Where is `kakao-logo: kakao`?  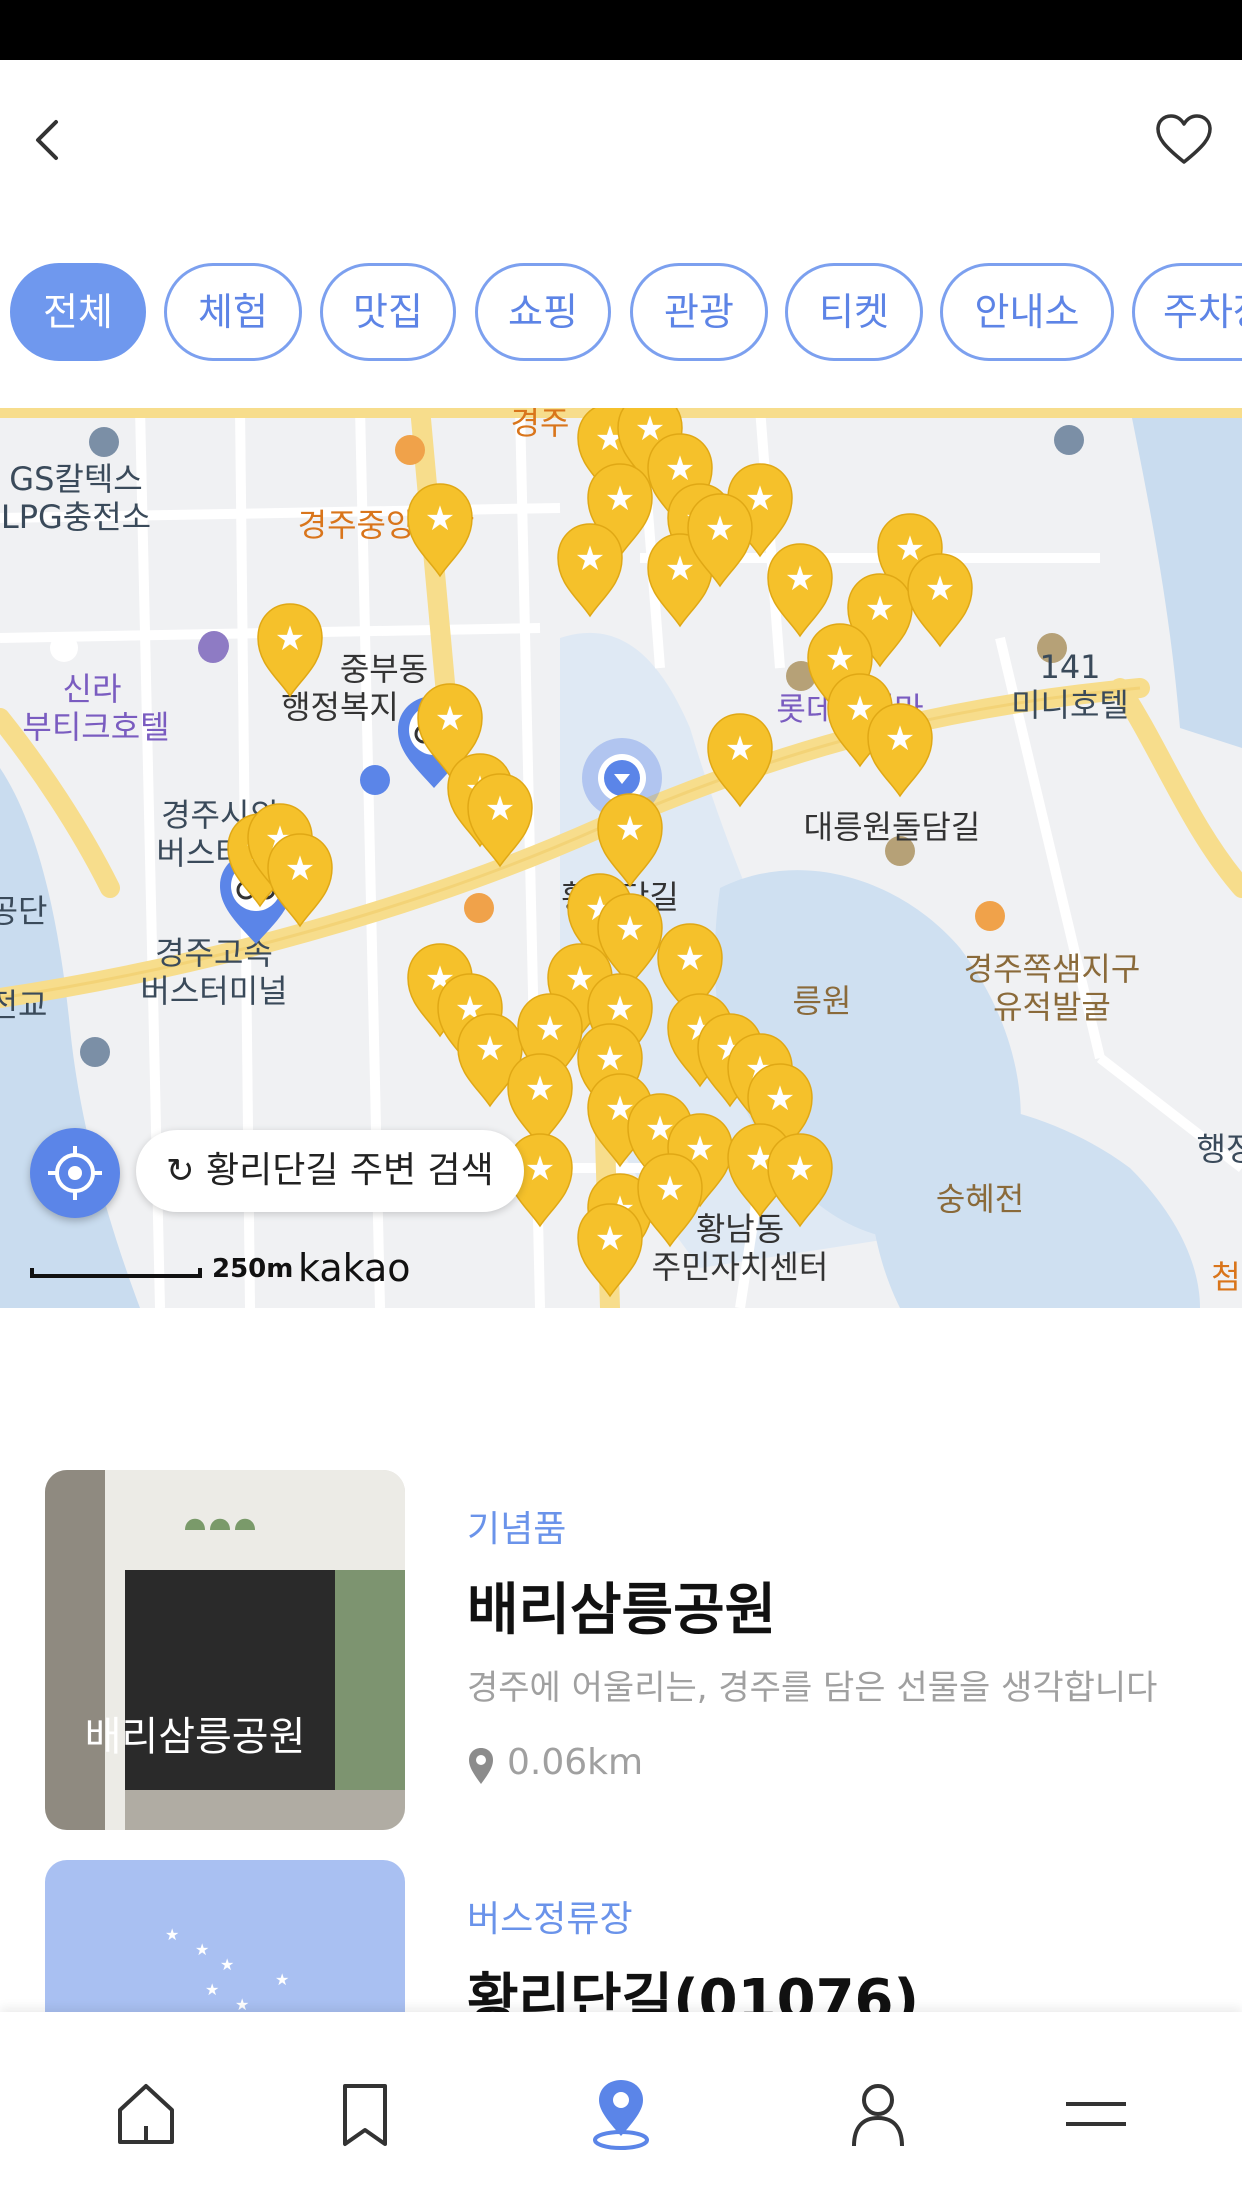 kakao-logo: kakao is located at coordinates (354, 1268).